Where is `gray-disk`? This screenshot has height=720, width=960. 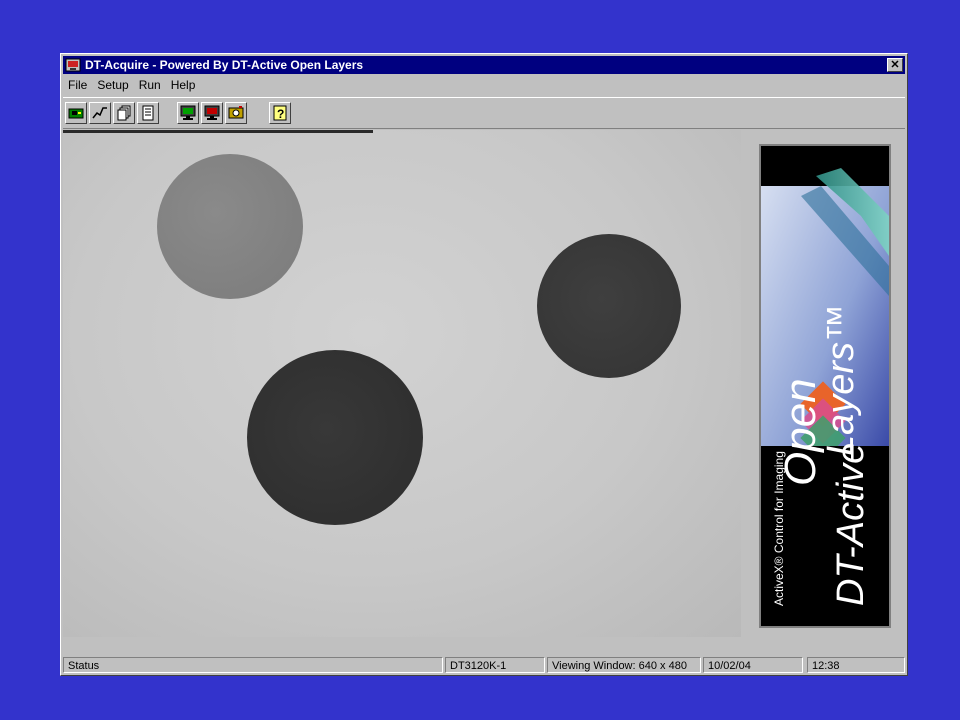
gray-disk is located at coordinates (230, 226).